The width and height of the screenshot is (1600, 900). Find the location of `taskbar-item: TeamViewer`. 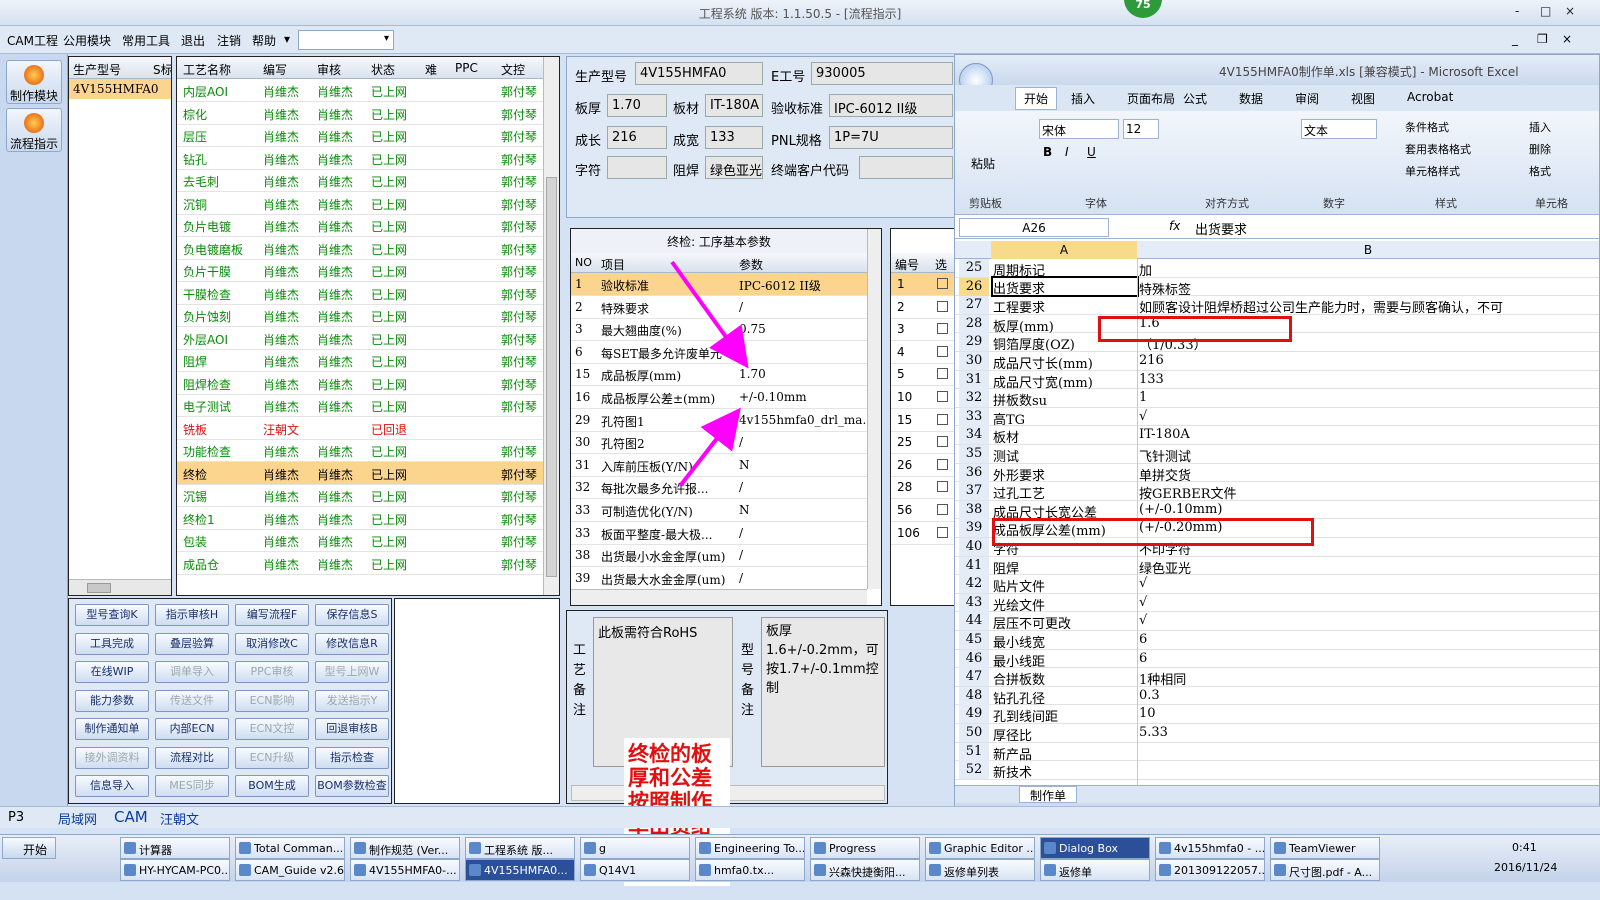

taskbar-item: TeamViewer is located at coordinates (1325, 848).